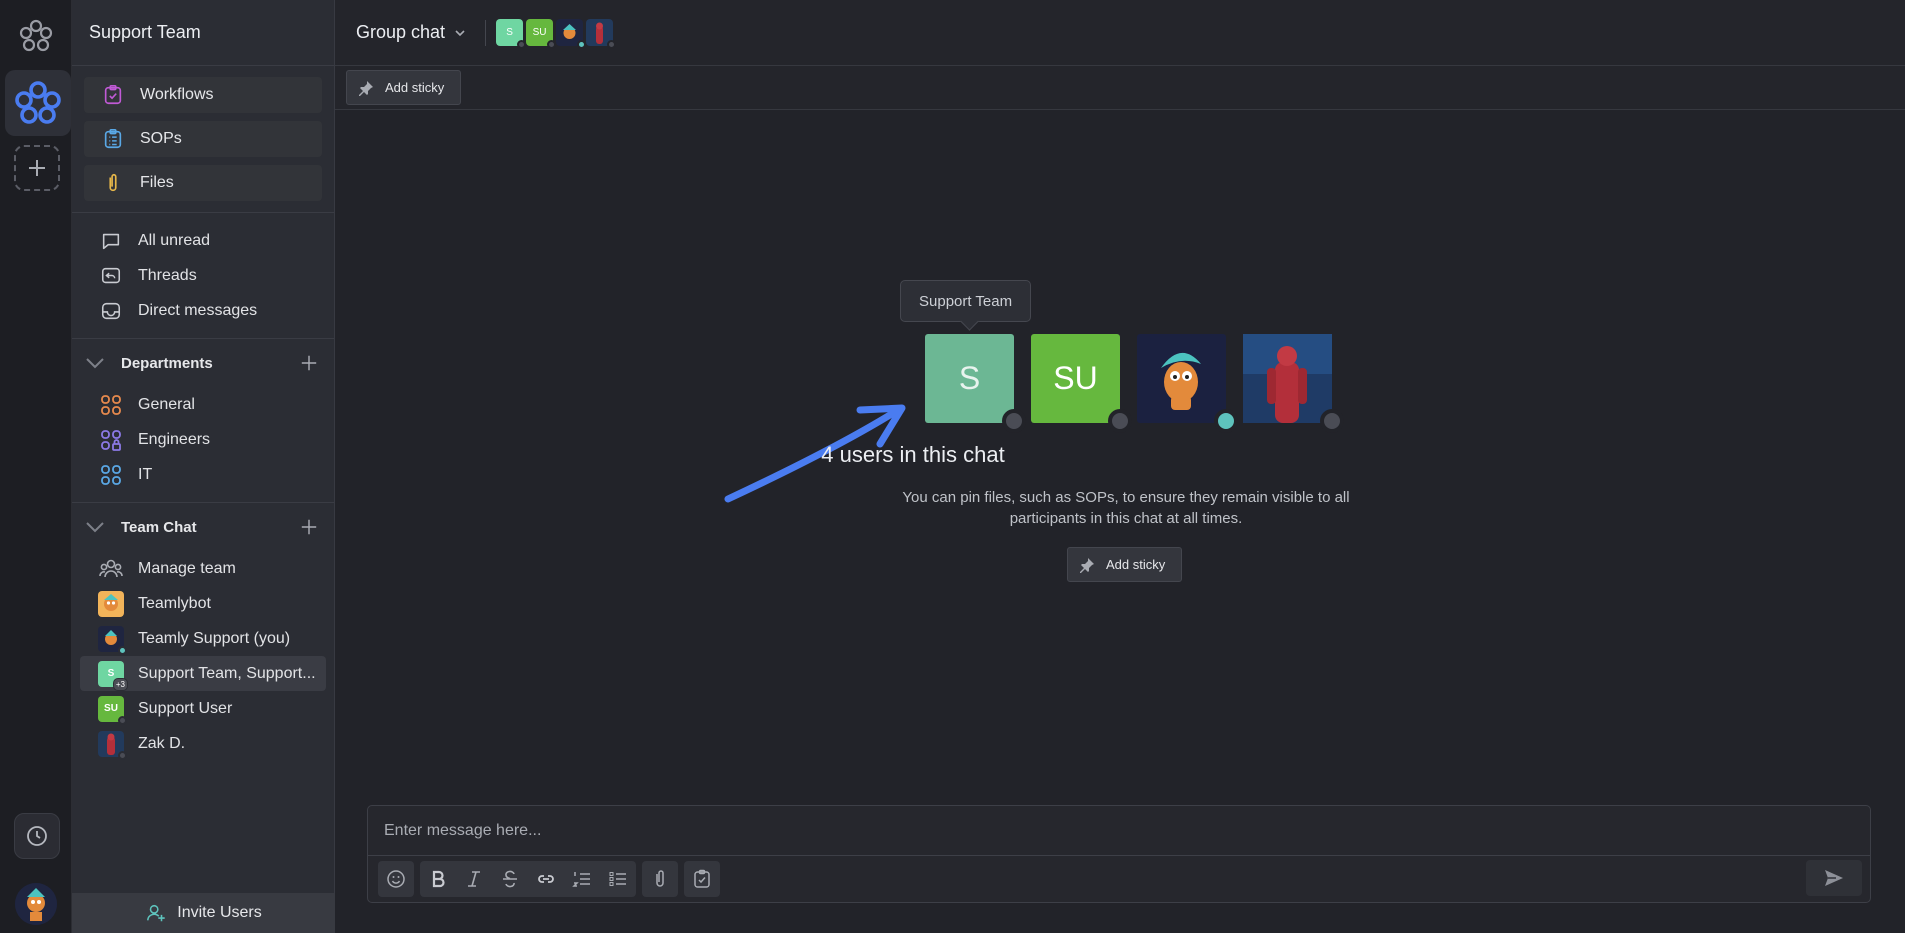 The height and width of the screenshot is (933, 1905). Describe the element at coordinates (1120, 455) in the screenshot. I see `users-count: 4 users in this chat` at that location.